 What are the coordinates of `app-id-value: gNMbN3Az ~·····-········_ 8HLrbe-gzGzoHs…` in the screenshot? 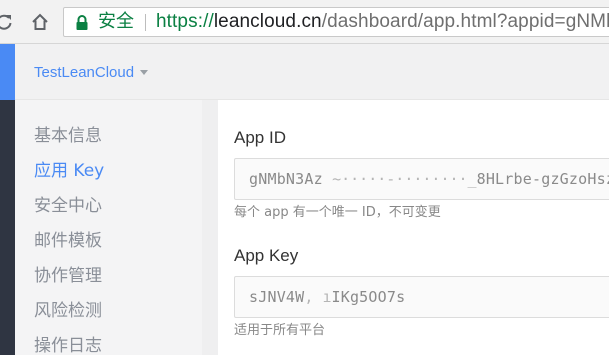 It's located at (429, 179).